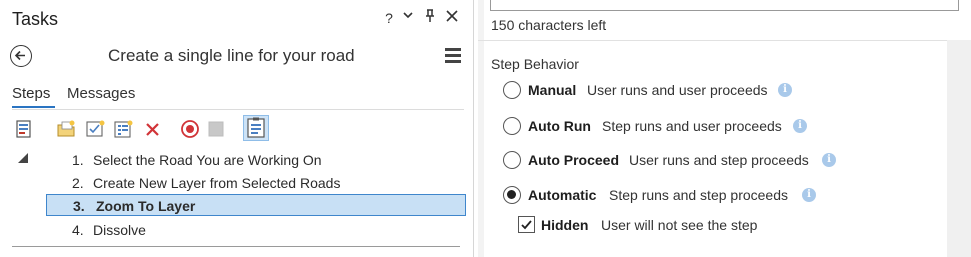  Describe the element at coordinates (190, 129) in the screenshot. I see `record-icon` at that location.